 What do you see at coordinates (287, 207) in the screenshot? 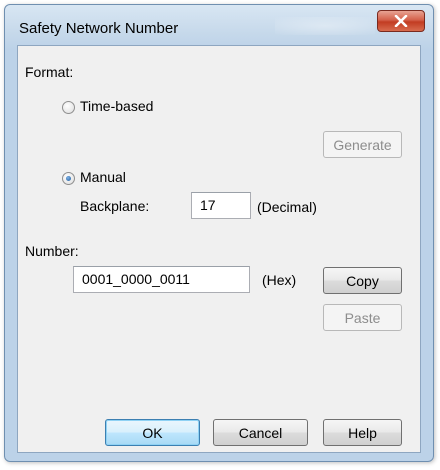
I see `backplane-unit-label: (Decimal)` at bounding box center [287, 207].